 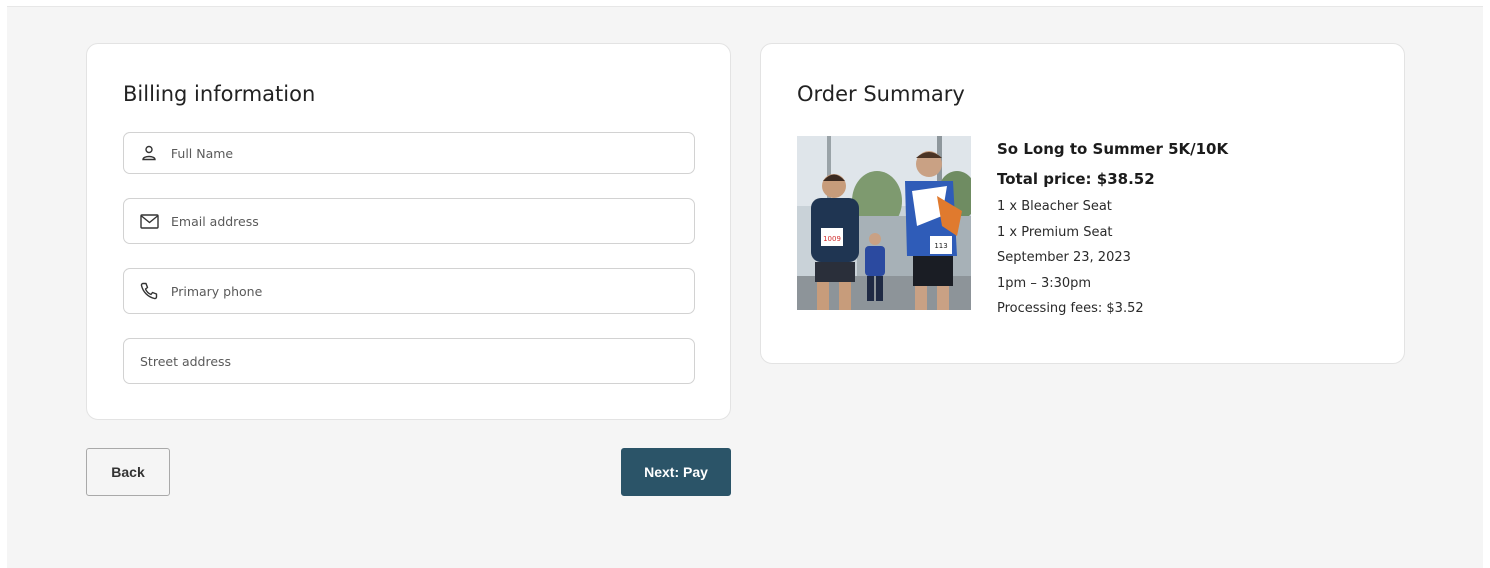 I want to click on back-button: Back, so click(x=128, y=472).